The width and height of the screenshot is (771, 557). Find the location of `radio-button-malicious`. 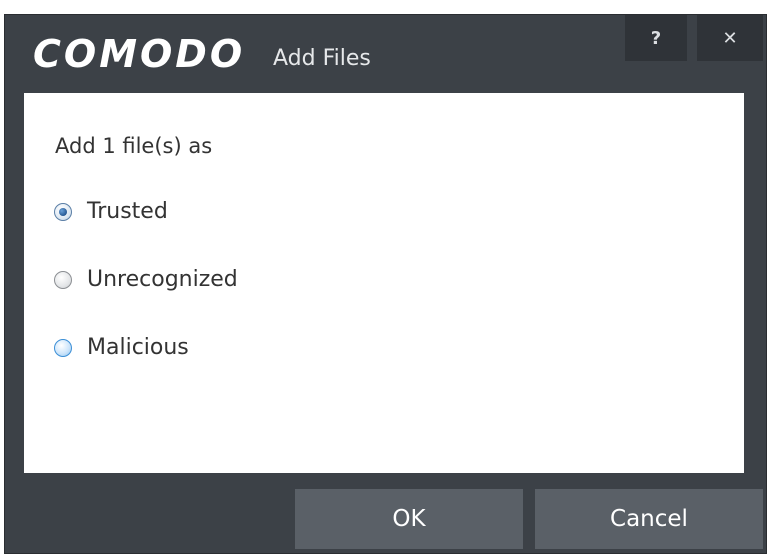

radio-button-malicious is located at coordinates (63, 348).